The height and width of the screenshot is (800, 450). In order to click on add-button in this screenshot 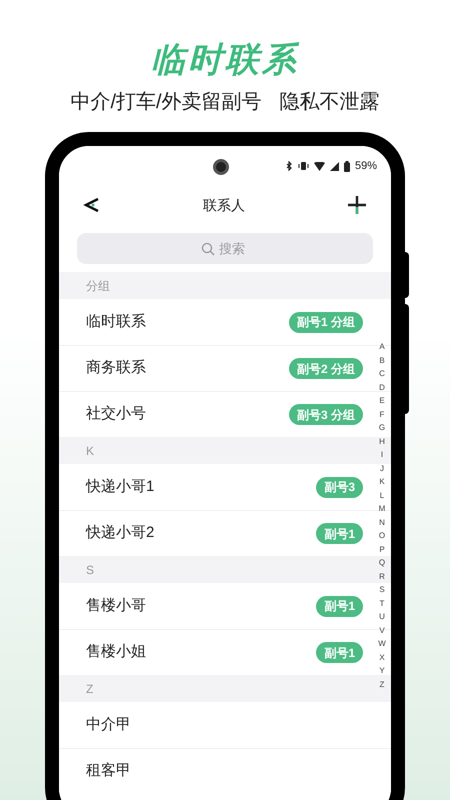, I will do `click(357, 205)`.